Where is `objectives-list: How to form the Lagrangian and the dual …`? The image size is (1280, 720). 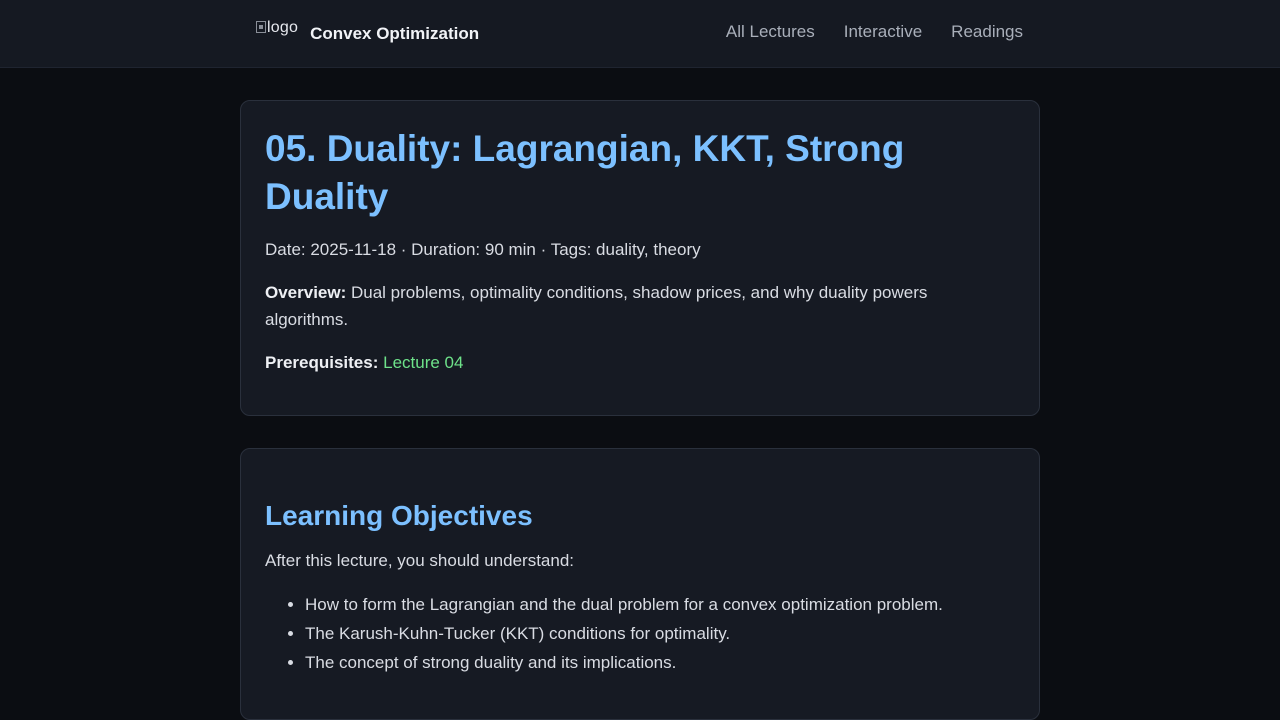 objectives-list: How to form the Lagrangian and the dual … is located at coordinates (640, 633).